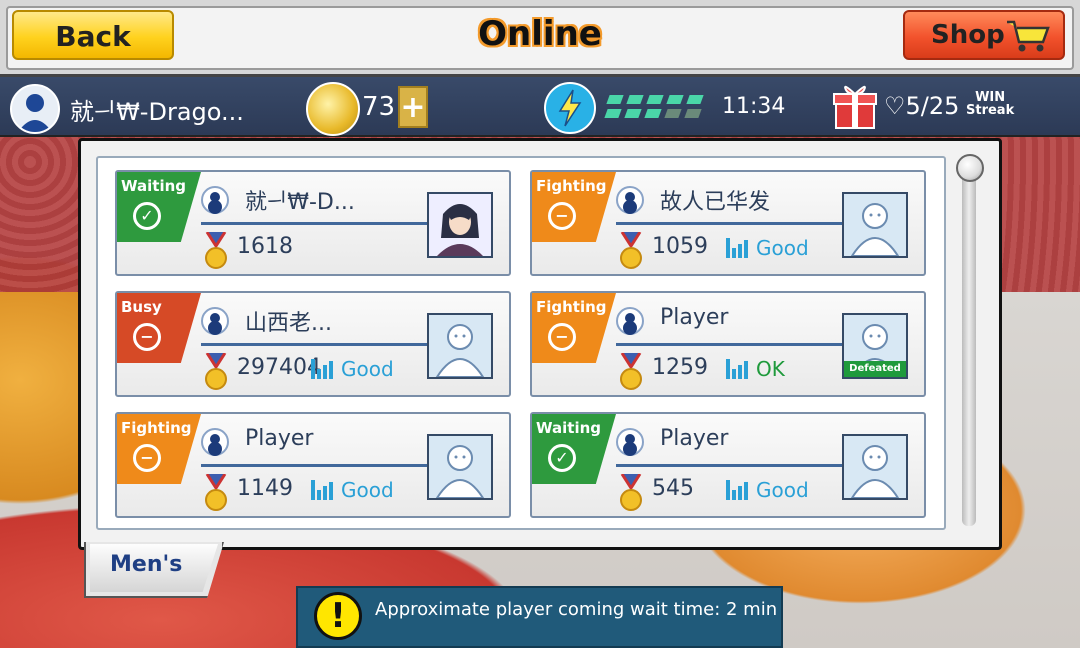  What do you see at coordinates (313, 344) in the screenshot?
I see `player-card: Busy − 山西老... 297404 Good` at bounding box center [313, 344].